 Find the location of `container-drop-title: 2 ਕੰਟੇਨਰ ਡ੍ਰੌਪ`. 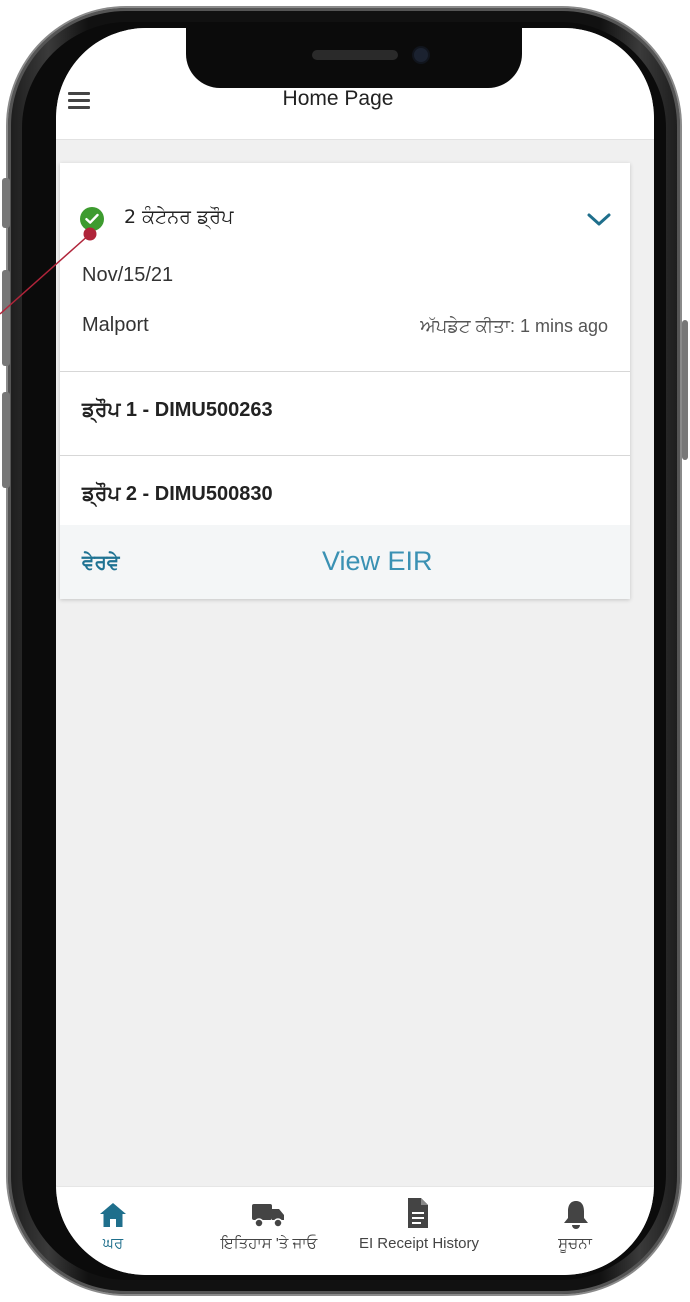

container-drop-title: 2 ਕੰਟੇਨਰ ਡ੍ਰੌਪ is located at coordinates (179, 217).